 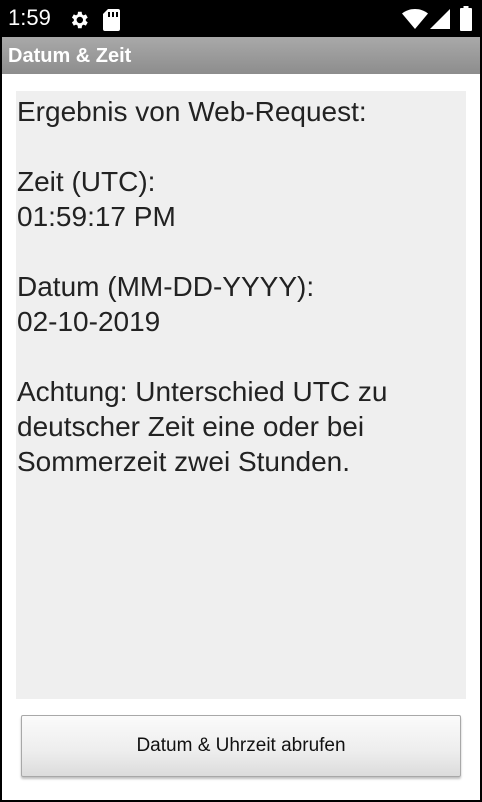 What do you see at coordinates (111, 20) in the screenshot?
I see `sd-card-icon` at bounding box center [111, 20].